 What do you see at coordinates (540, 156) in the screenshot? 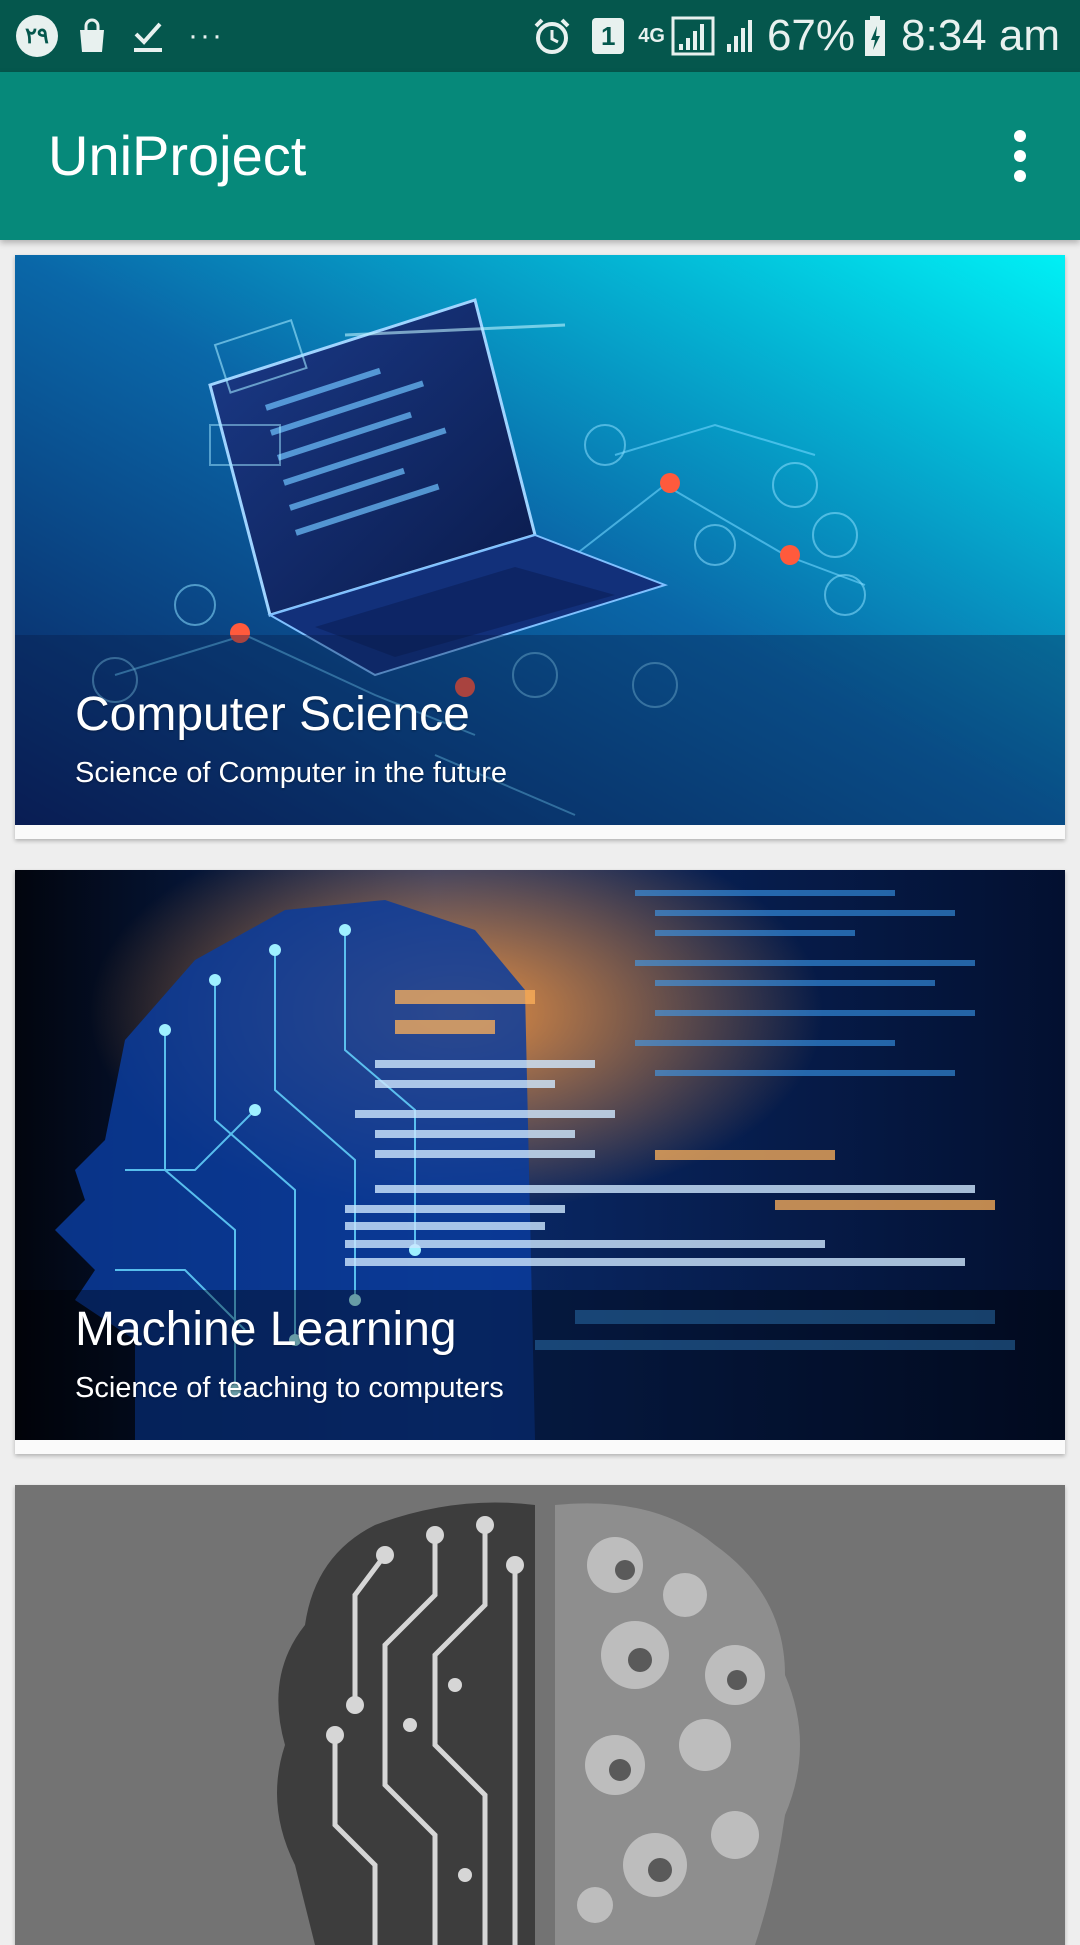
I see `app-bar: UniProject` at bounding box center [540, 156].